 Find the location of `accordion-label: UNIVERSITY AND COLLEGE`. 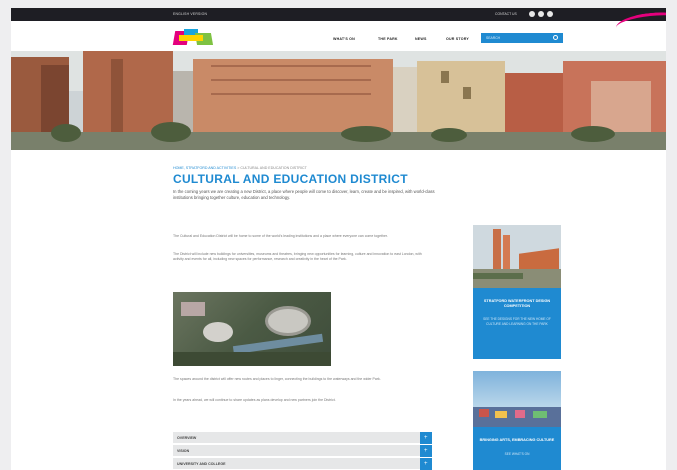

accordion-label: UNIVERSITY AND COLLEGE is located at coordinates (201, 464).